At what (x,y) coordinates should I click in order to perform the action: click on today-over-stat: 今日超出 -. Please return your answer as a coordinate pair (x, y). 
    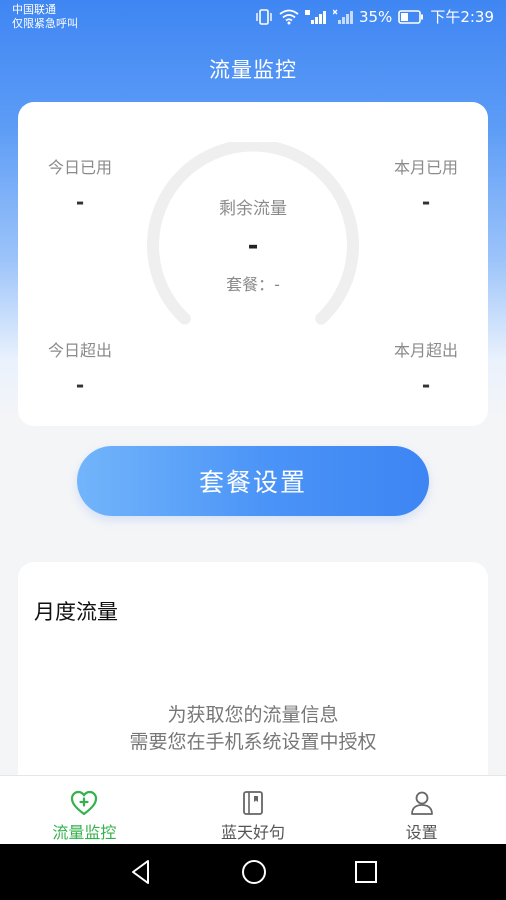
    Looking at the image, I should click on (80, 367).